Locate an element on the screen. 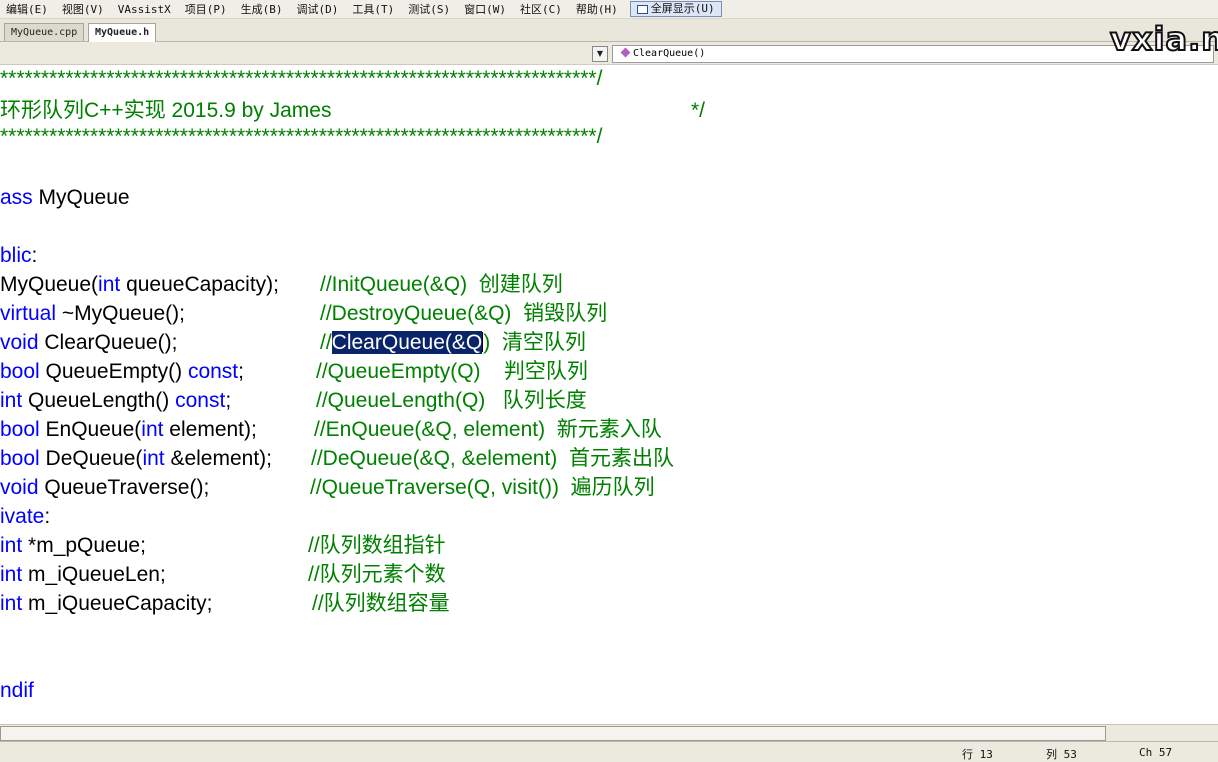 Image resolution: width=1218 pixels, height=762 pixels. code-text: DeQueue( is located at coordinates (91, 458).